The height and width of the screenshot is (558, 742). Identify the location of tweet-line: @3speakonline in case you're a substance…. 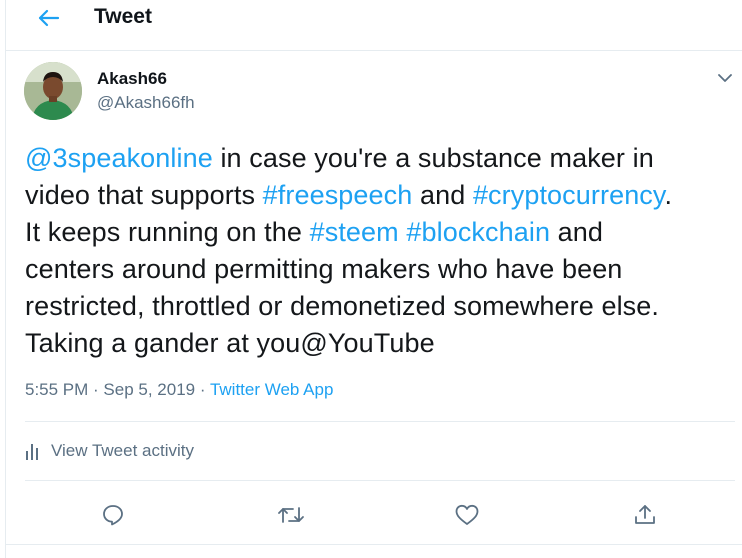
(375, 158).